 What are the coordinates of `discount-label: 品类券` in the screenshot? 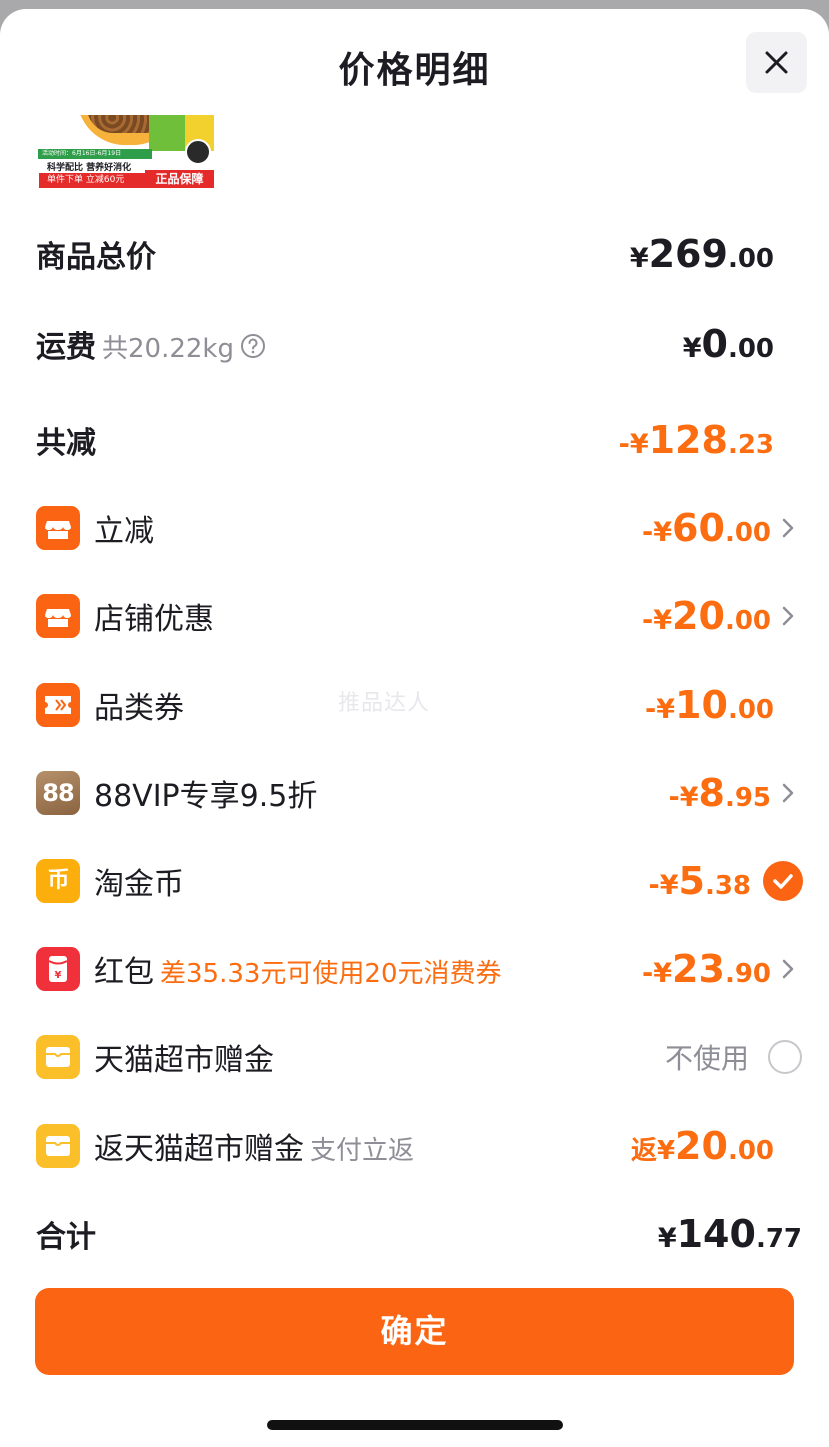 It's located at (139, 708).